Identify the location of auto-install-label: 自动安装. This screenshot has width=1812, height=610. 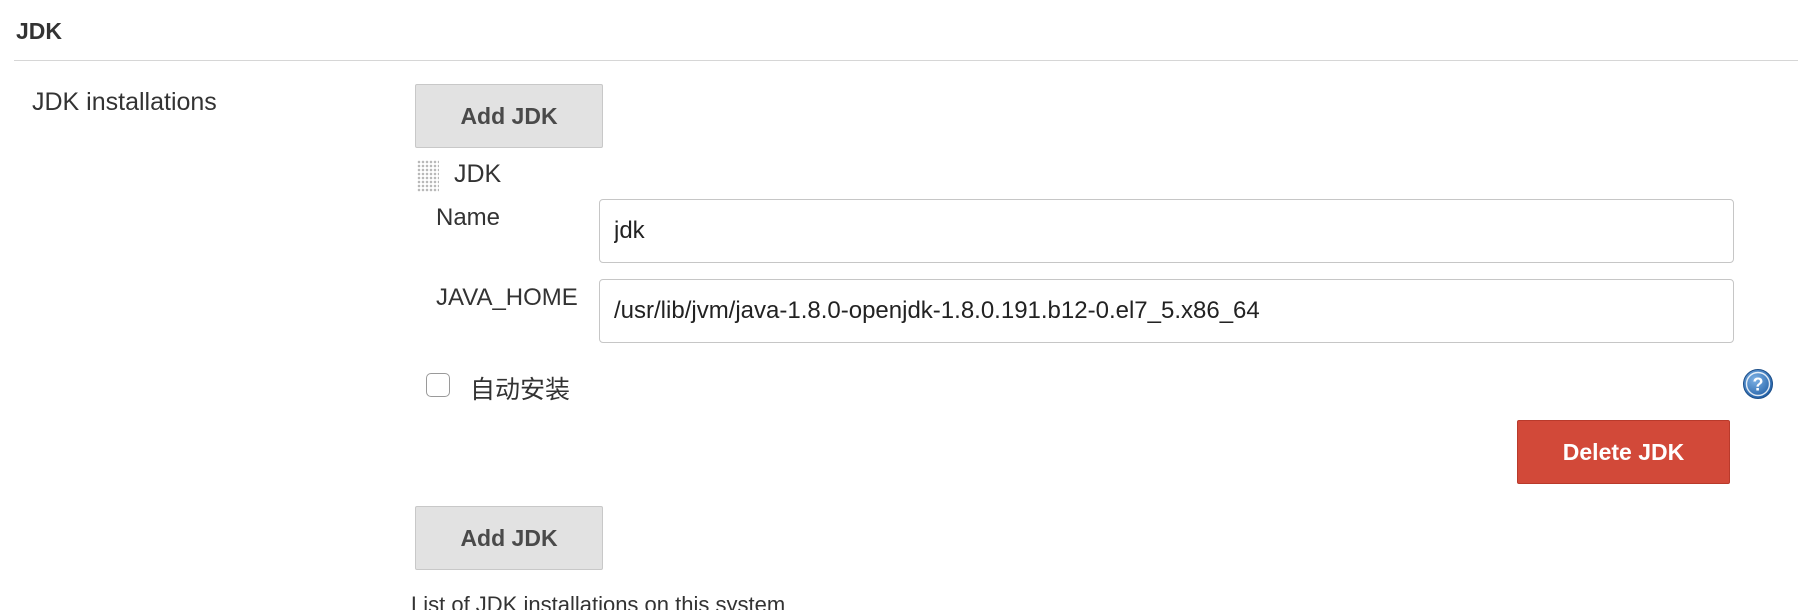
(520, 389).